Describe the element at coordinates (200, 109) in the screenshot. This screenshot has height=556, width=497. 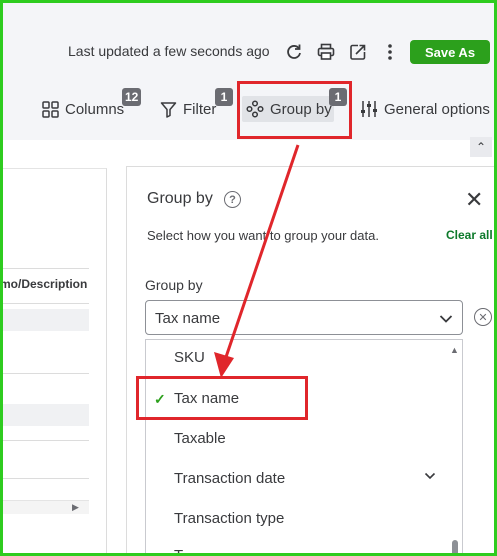
I see `filter-label: Filter` at that location.